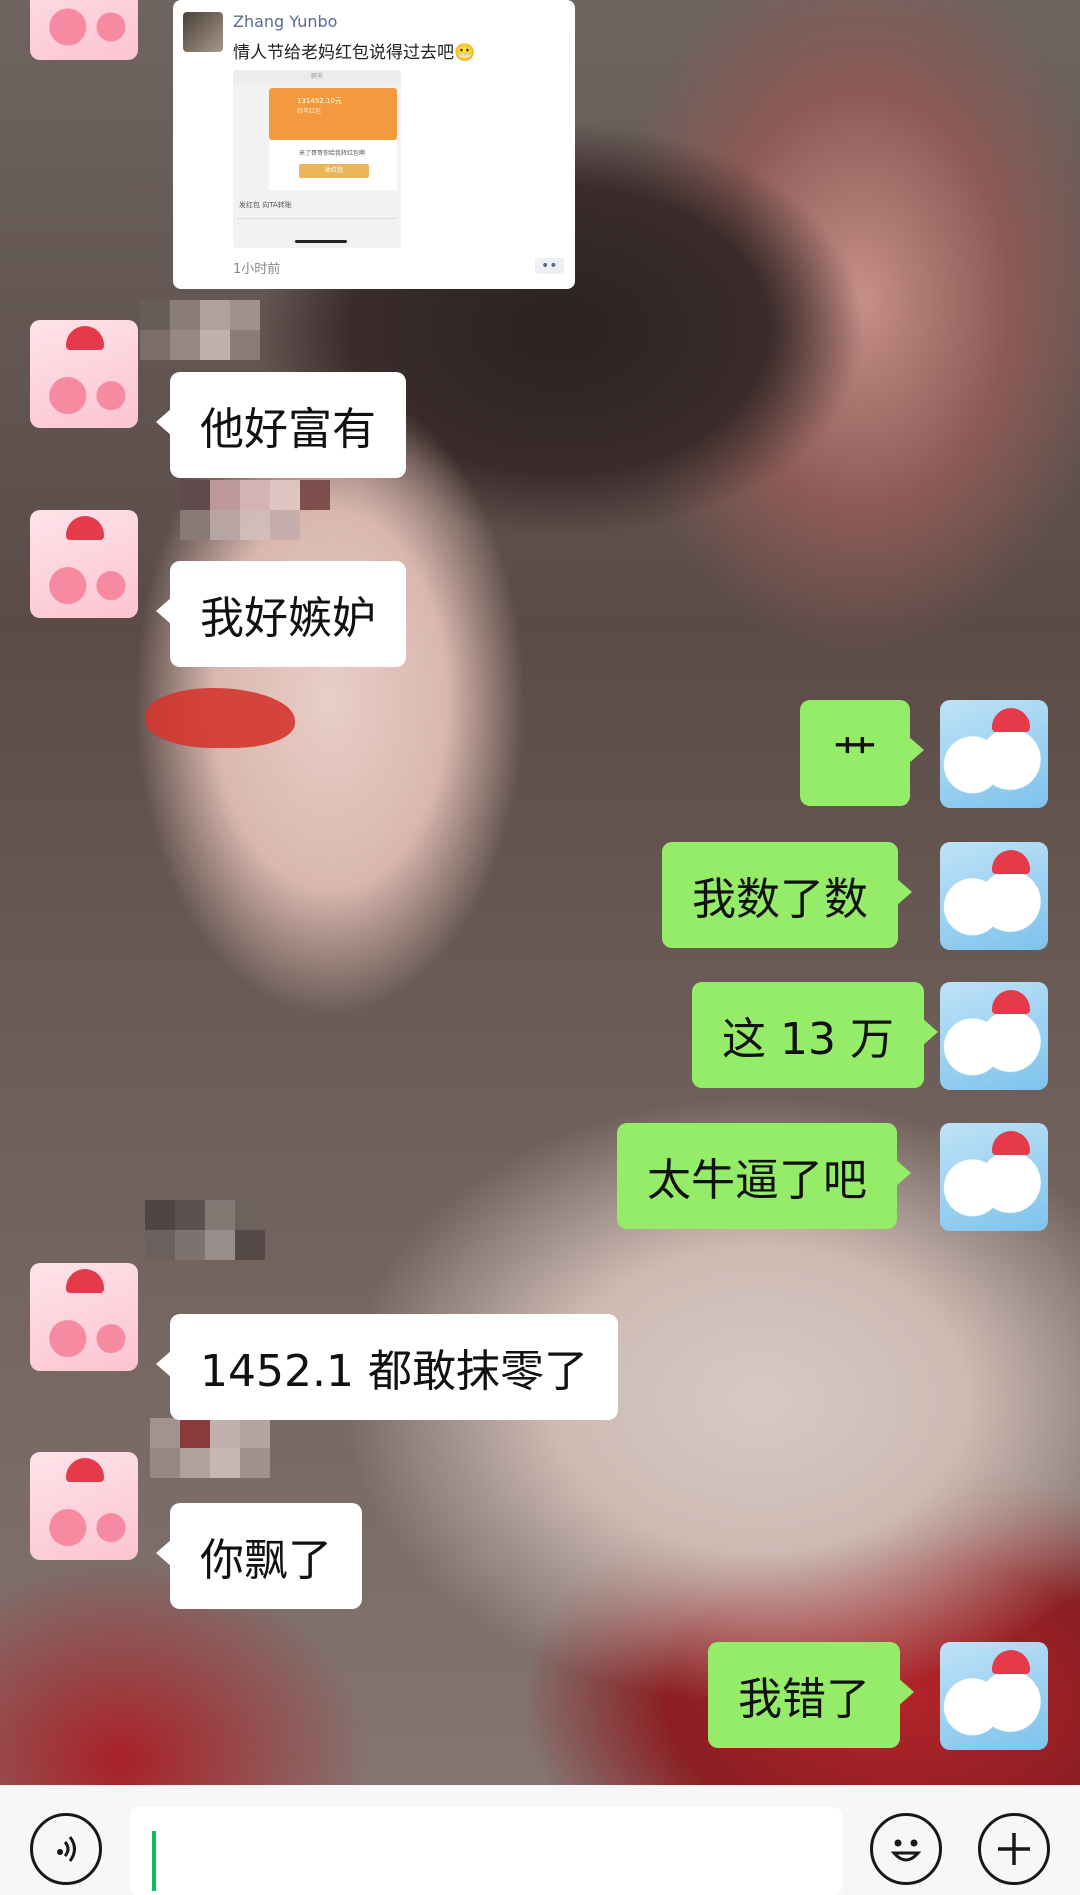 The image size is (1080, 1895). I want to click on screenshot-panel: 来了哥哥你给我转红包啊 收红包, so click(333, 165).